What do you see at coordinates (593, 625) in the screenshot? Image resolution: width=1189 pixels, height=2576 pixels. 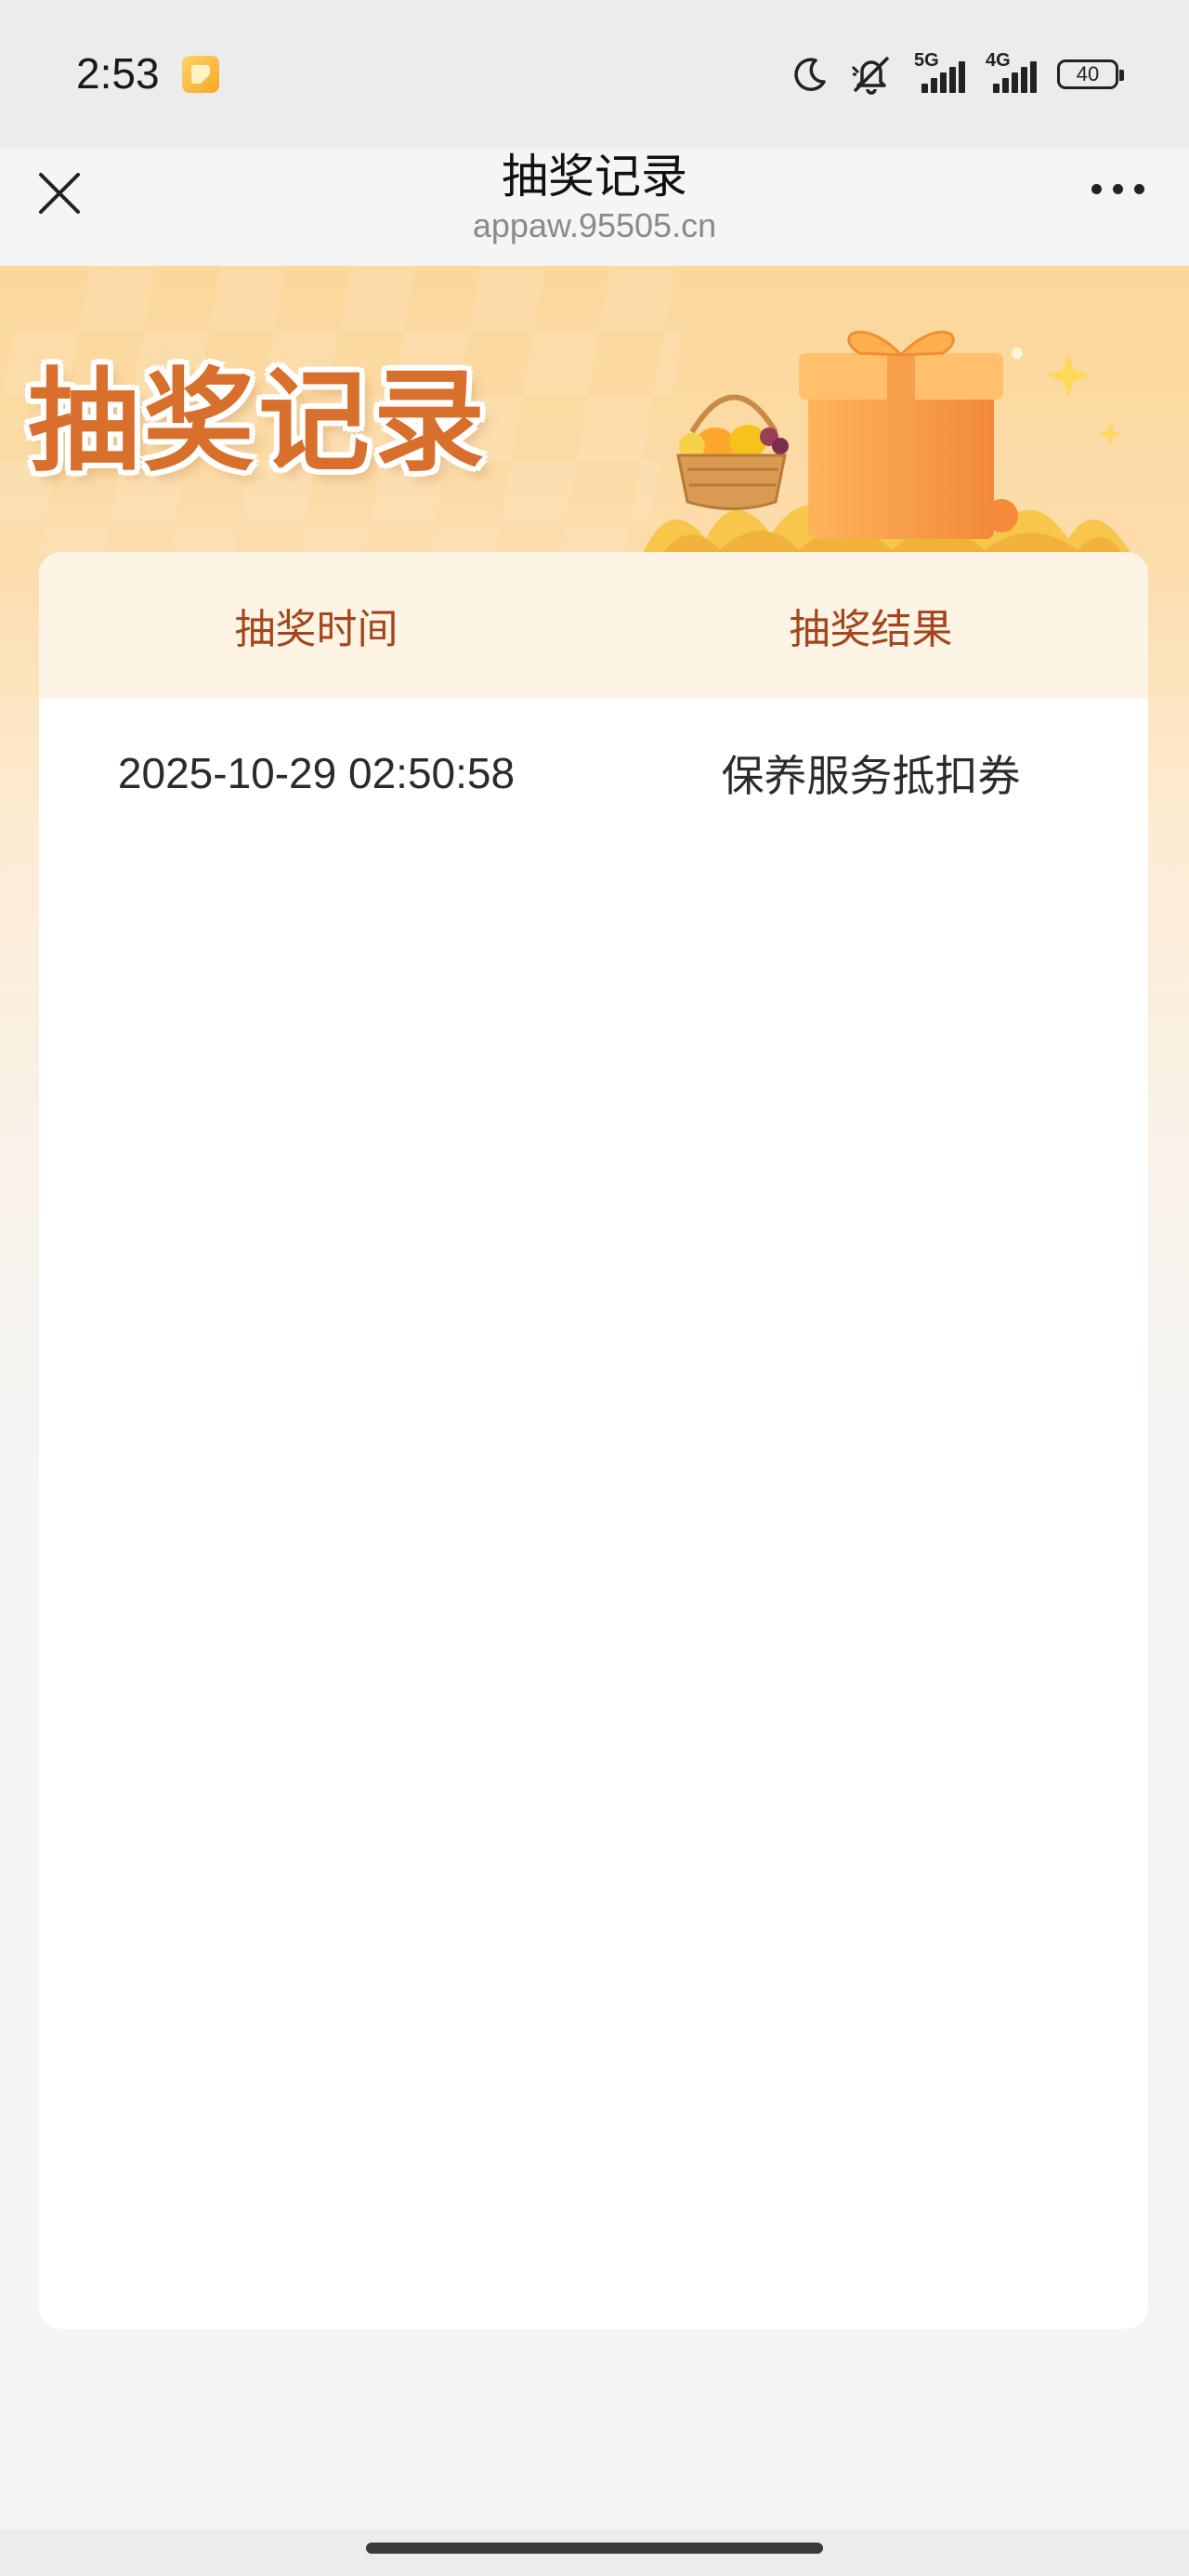 I see `table-header: 抽奖时间 抽奖结果` at bounding box center [593, 625].